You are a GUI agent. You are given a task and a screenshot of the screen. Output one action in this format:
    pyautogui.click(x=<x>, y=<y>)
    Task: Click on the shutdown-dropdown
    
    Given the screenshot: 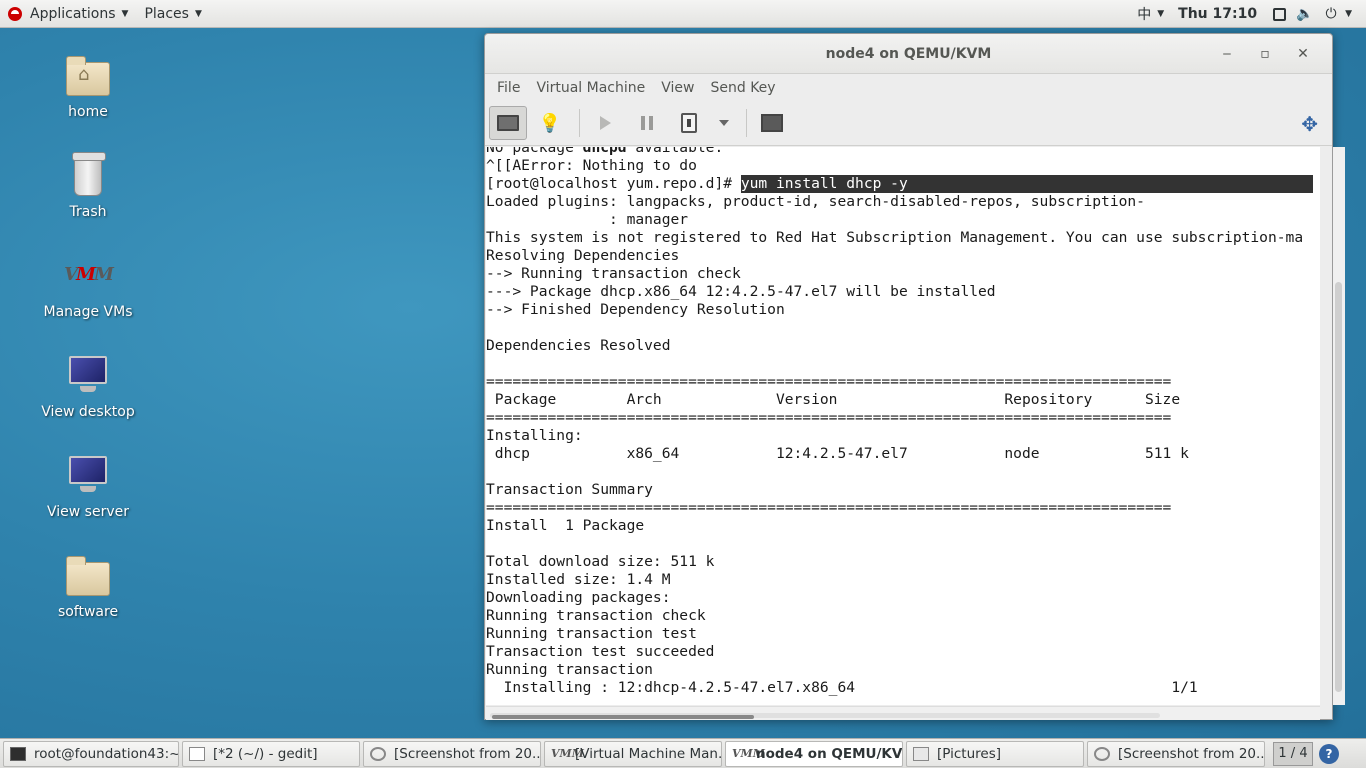 What is the action you would take?
    pyautogui.click(x=724, y=123)
    